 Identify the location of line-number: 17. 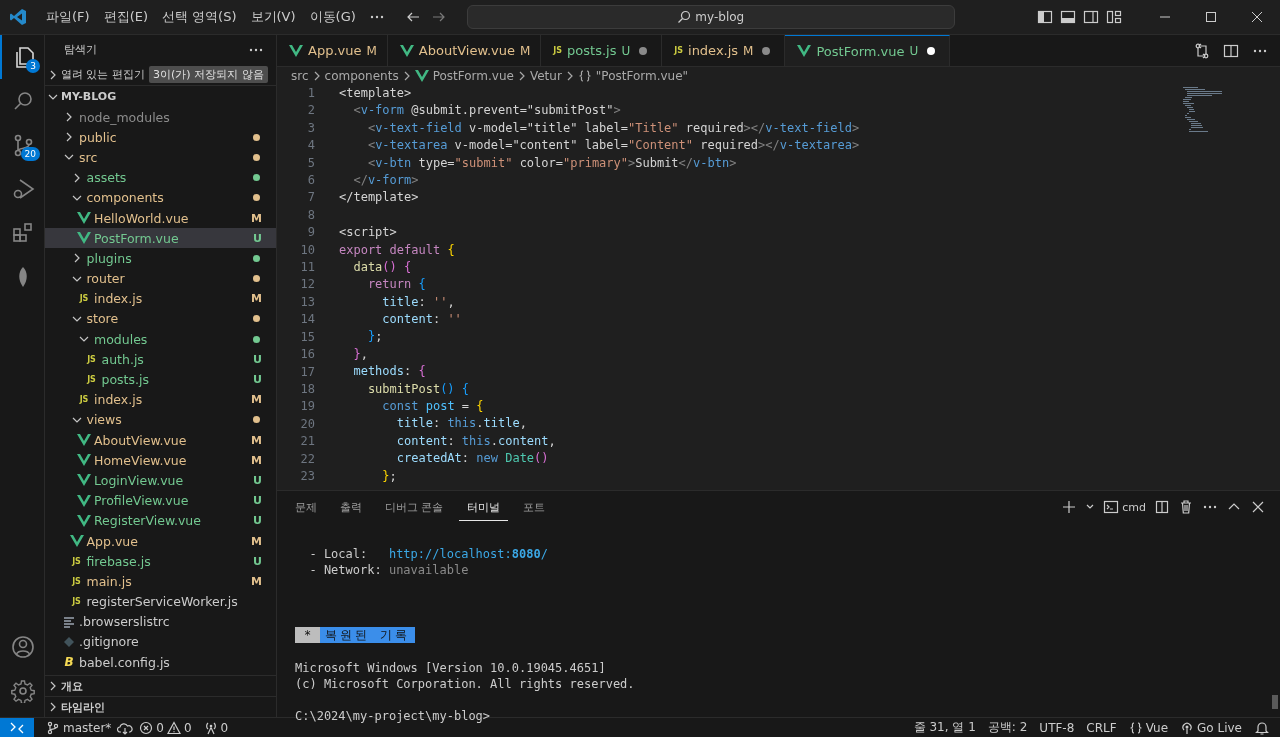
(307, 372).